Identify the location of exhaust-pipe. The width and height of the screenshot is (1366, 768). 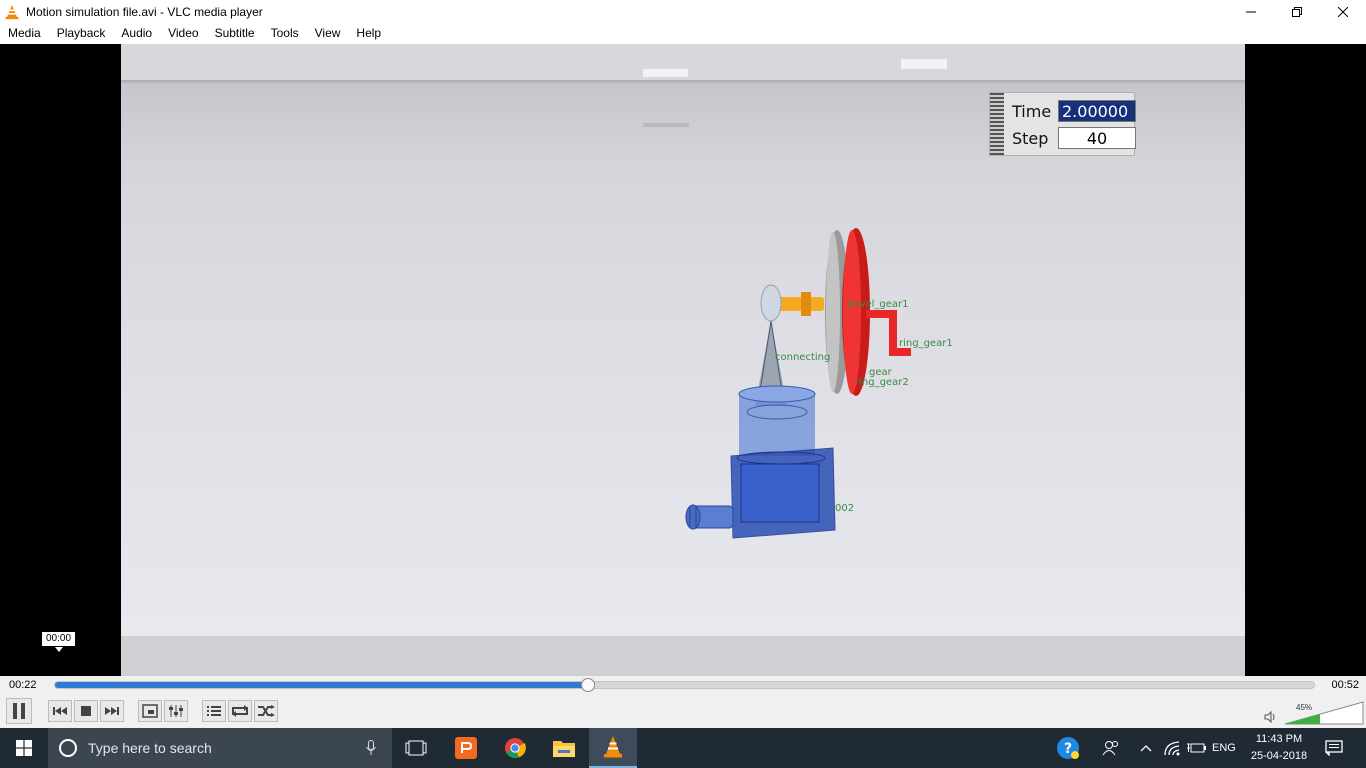
(709, 517).